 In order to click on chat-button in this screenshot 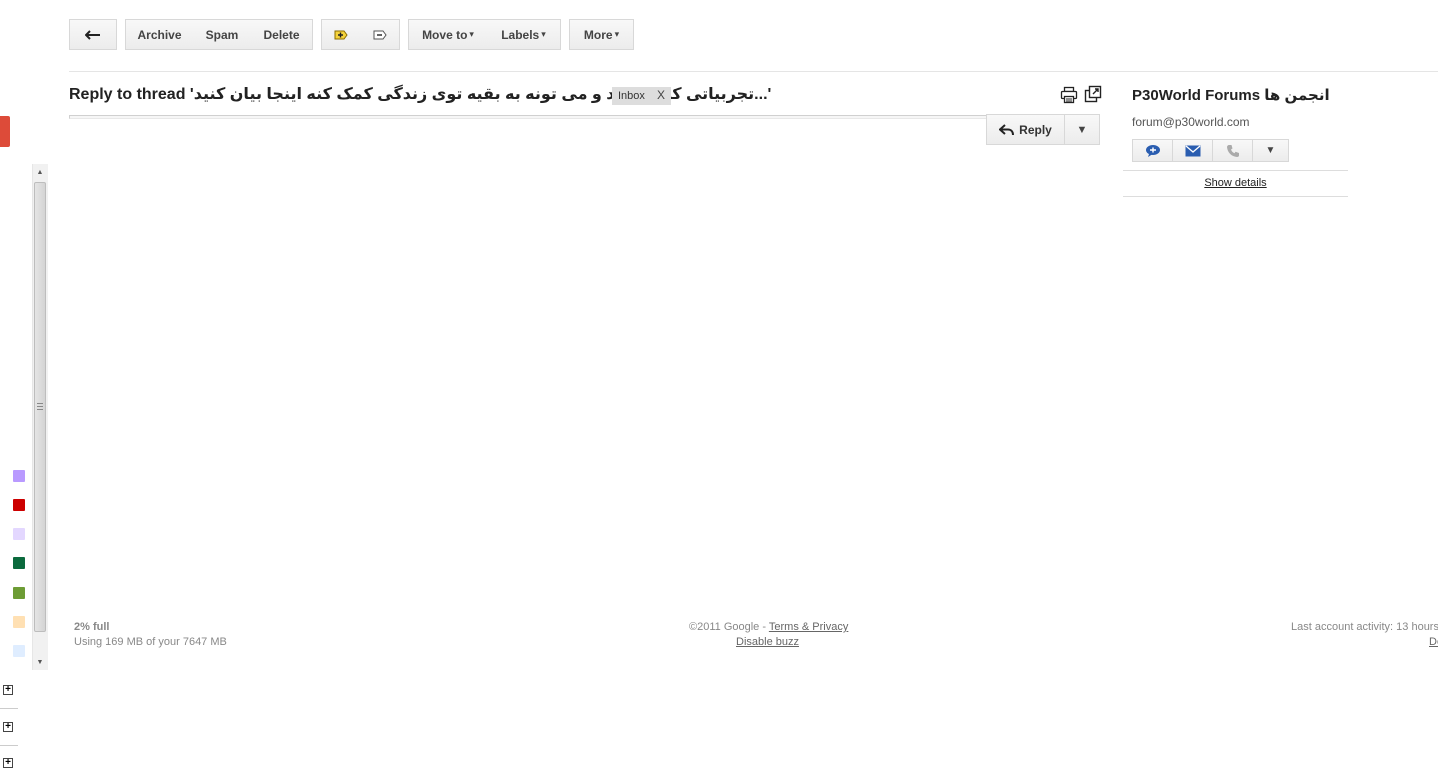, I will do `click(1152, 150)`.